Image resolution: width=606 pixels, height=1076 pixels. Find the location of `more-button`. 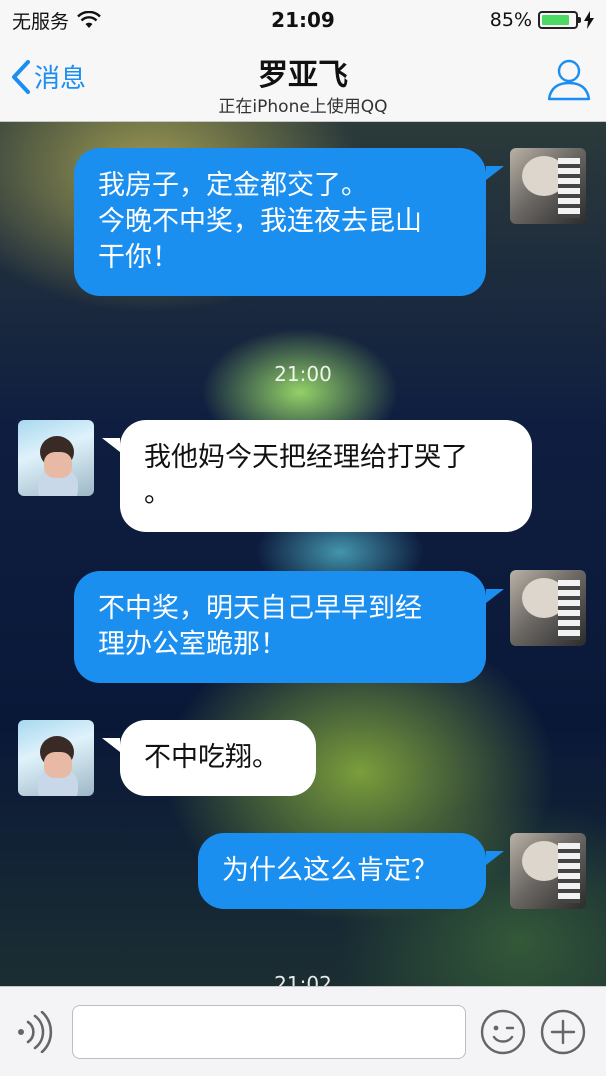

more-button is located at coordinates (563, 1034).